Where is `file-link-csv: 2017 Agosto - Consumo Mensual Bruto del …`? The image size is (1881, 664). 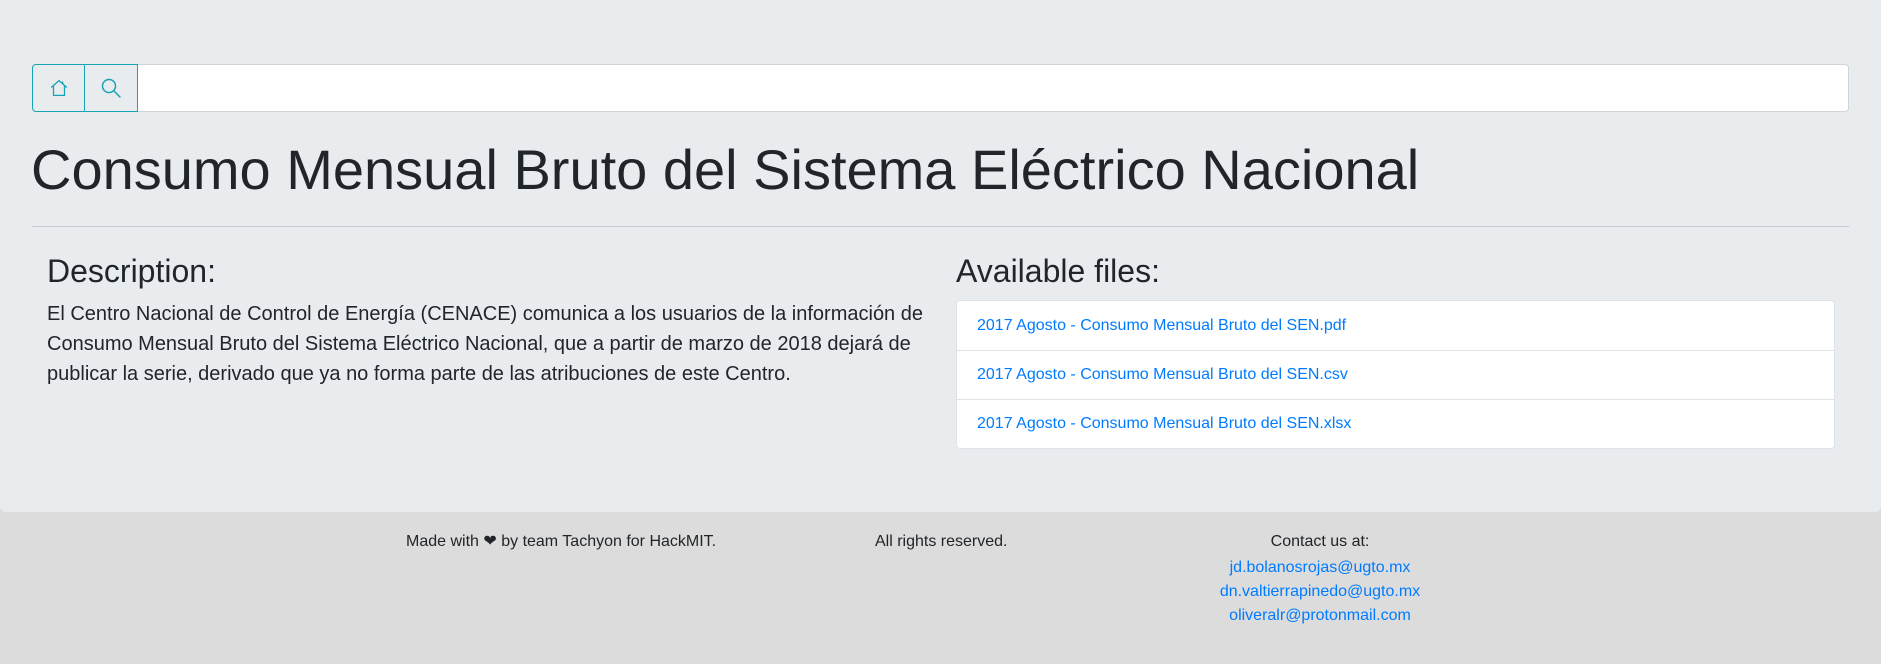 file-link-csv: 2017 Agosto - Consumo Mensual Bruto del … is located at coordinates (1162, 375).